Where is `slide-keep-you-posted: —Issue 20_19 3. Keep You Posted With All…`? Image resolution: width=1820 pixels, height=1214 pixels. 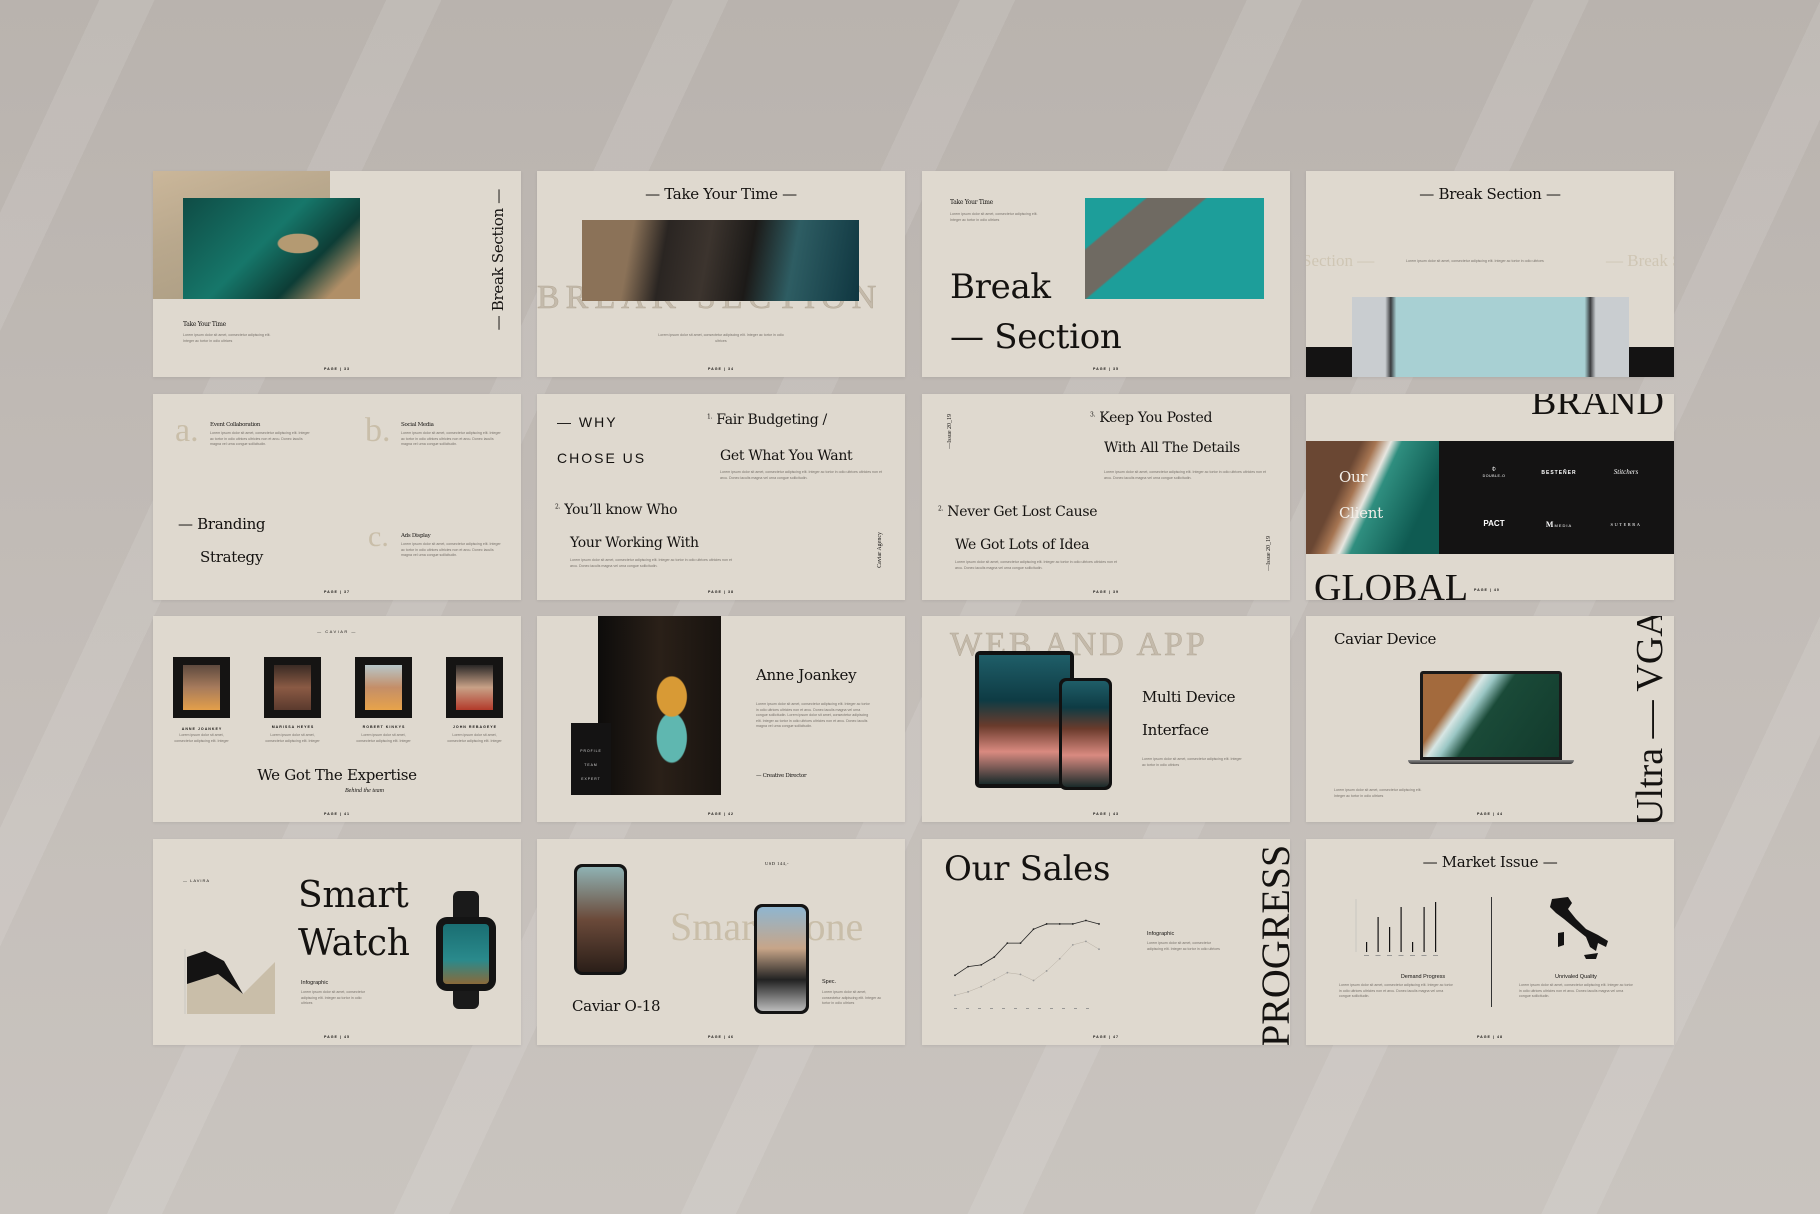
slide-keep-you-posted: —Issue 20_19 3. Keep You Posted With All… is located at coordinates (1106, 497).